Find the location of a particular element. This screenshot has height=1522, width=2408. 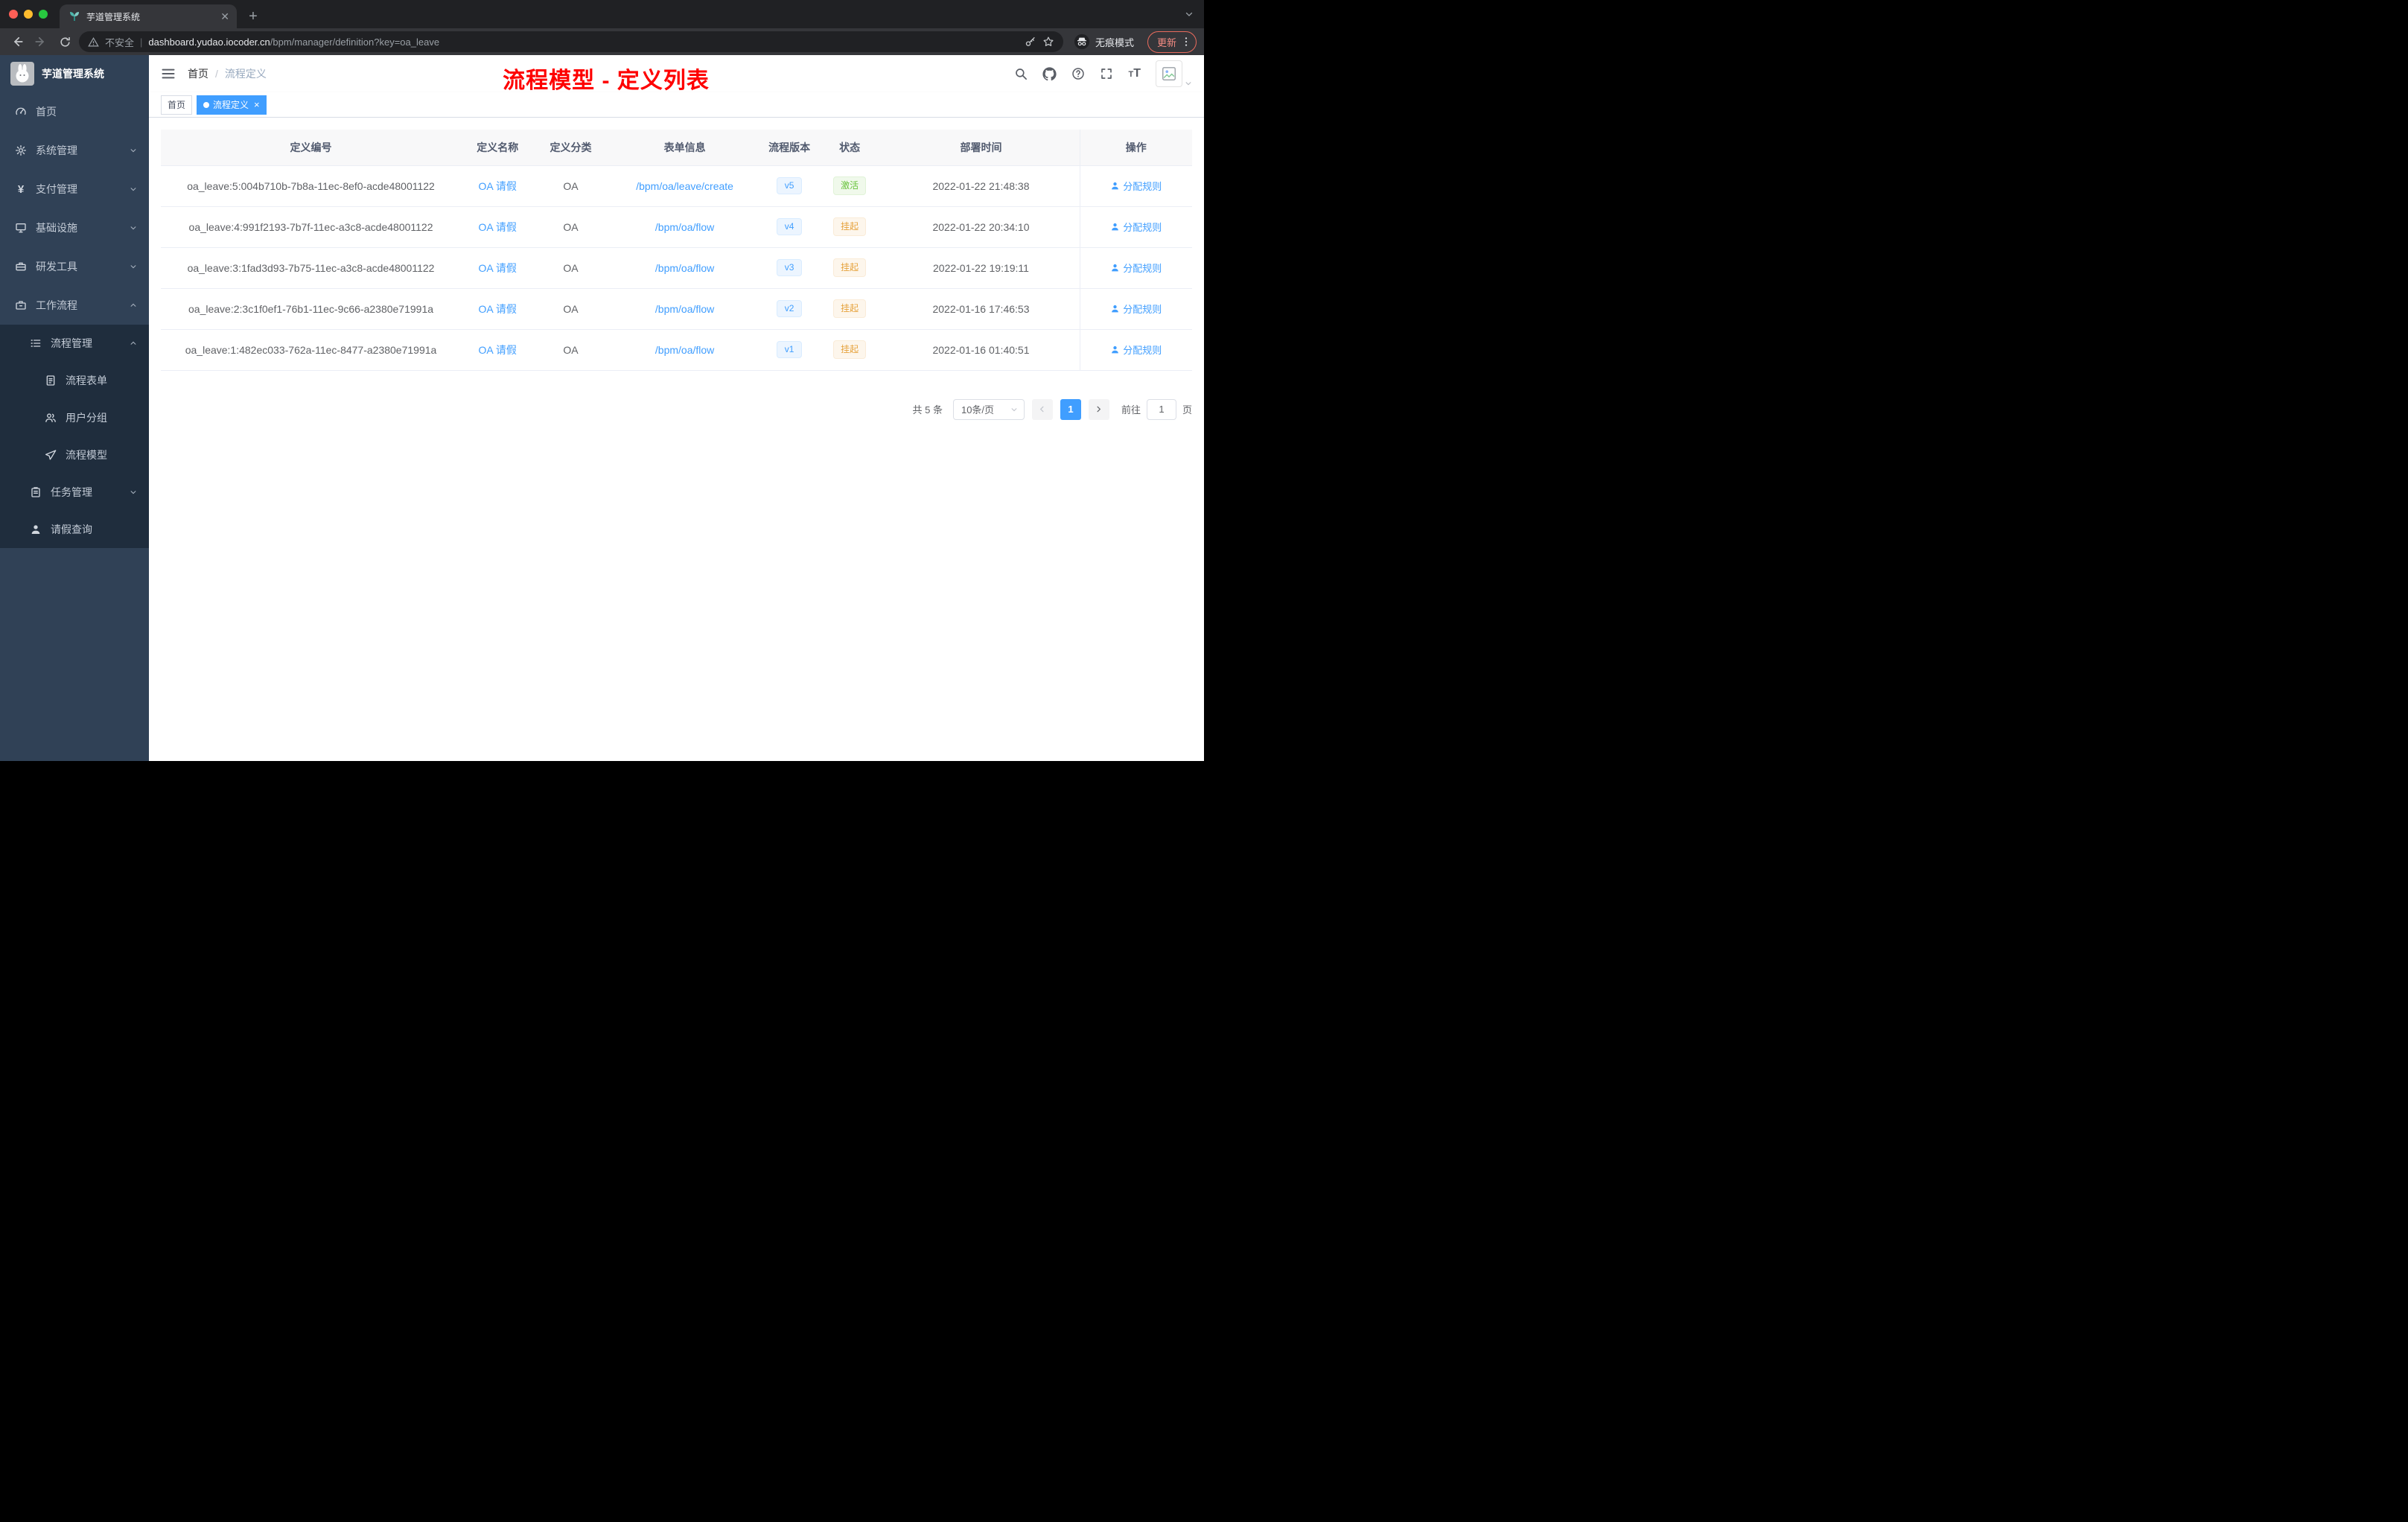

list-icon is located at coordinates (36, 343).